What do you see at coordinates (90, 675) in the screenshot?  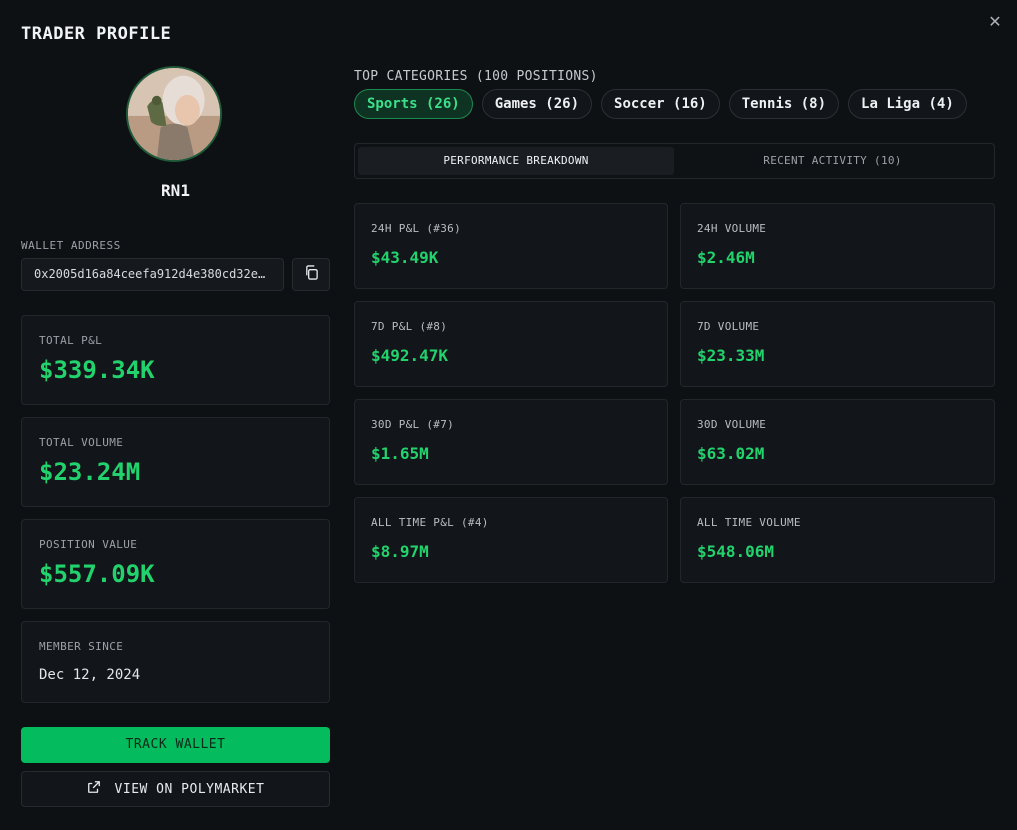 I see `member-since-value: Dec 12, 2024` at bounding box center [90, 675].